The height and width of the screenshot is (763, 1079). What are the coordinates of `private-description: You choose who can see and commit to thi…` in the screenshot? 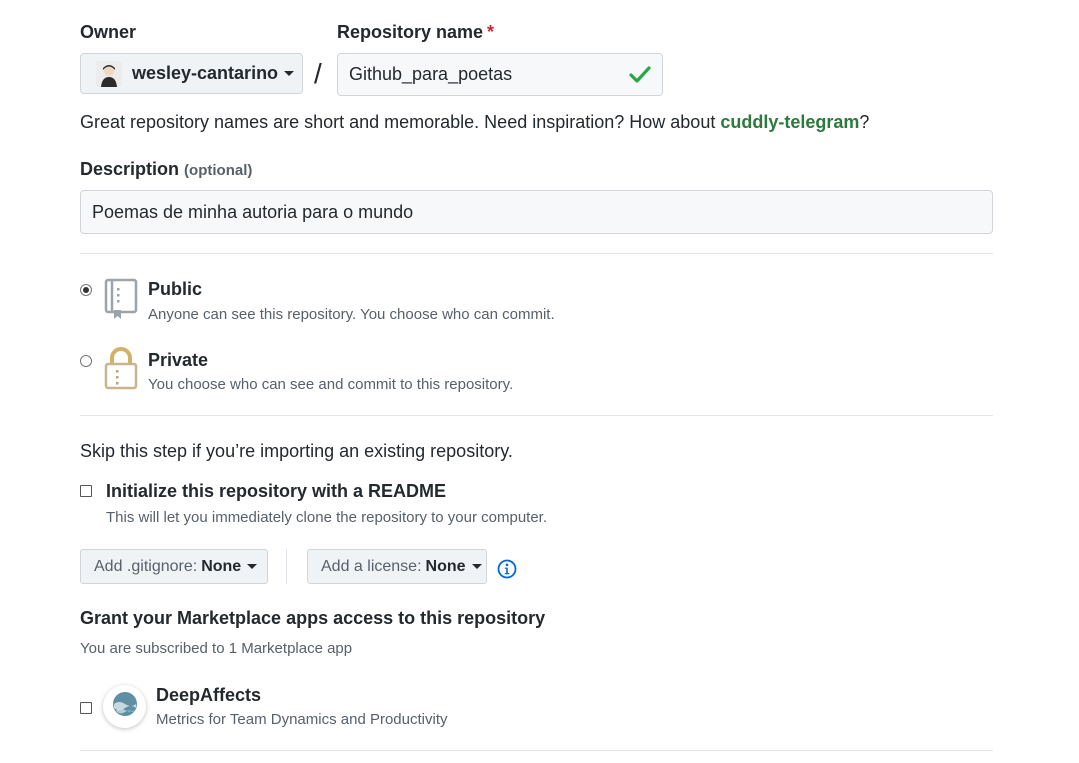 It's located at (331, 384).